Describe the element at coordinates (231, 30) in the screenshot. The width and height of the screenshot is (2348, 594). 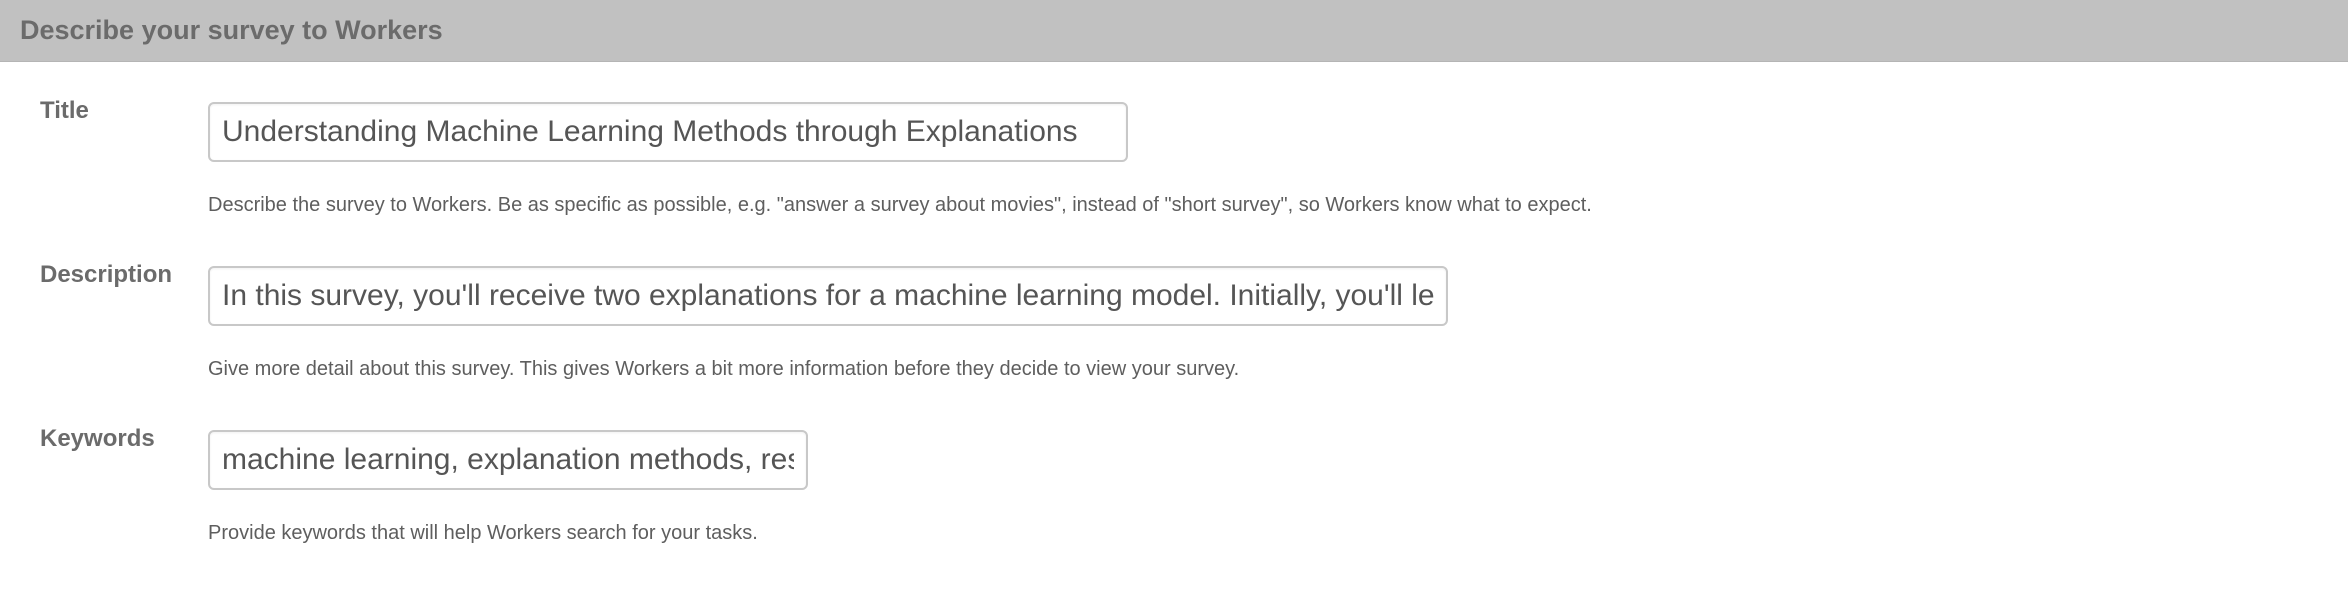
I see `section-title: Describe your survey to Workers` at that location.